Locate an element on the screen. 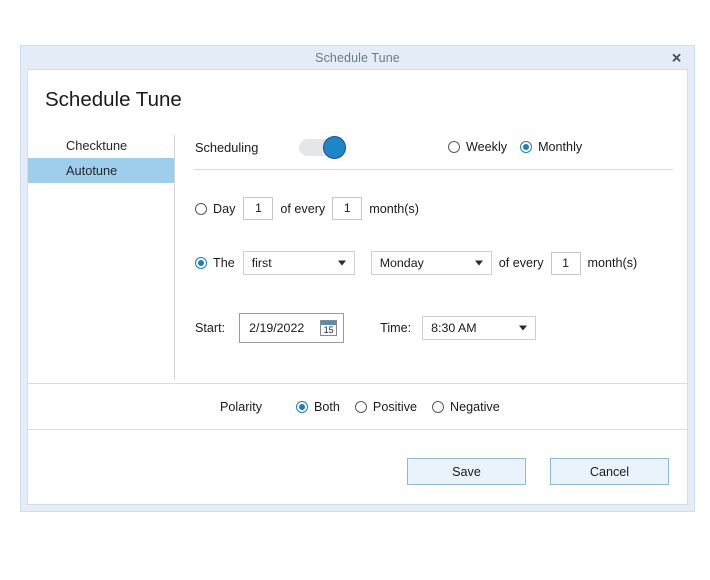  time-value: 8:30 AM is located at coordinates (454, 328).